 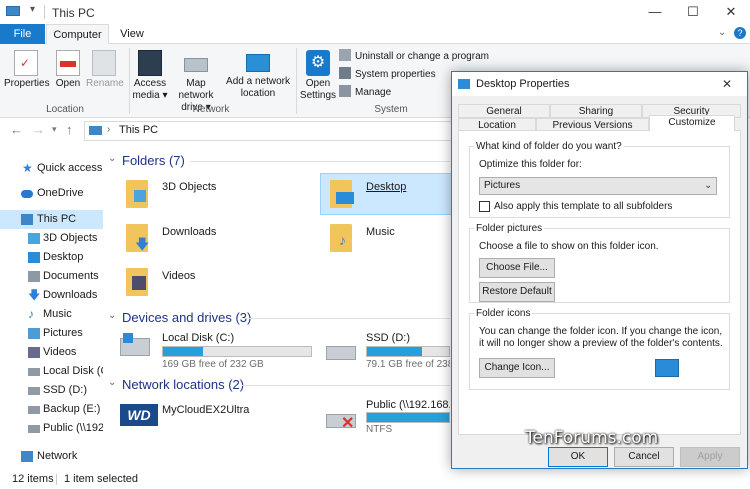 What do you see at coordinates (51, 314) in the screenshot?
I see `nav-item-music: ♪ Music` at bounding box center [51, 314].